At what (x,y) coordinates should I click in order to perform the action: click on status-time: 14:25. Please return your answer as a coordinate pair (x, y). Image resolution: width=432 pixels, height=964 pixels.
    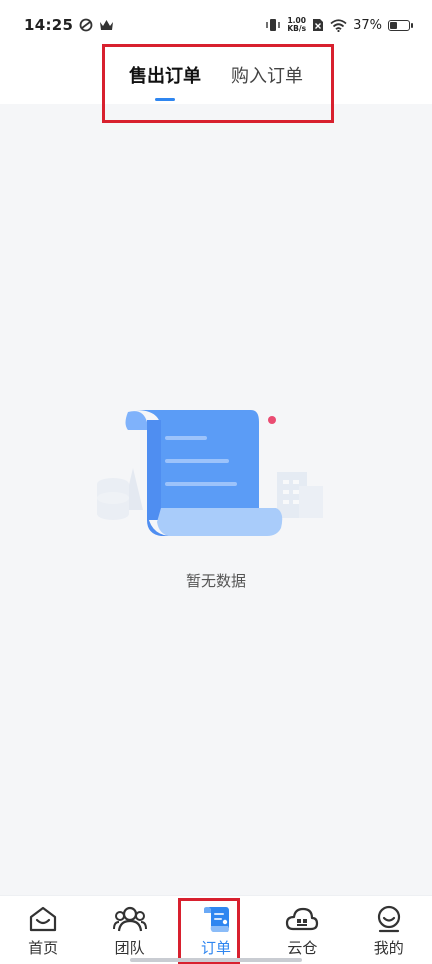
    Looking at the image, I should click on (49, 25).